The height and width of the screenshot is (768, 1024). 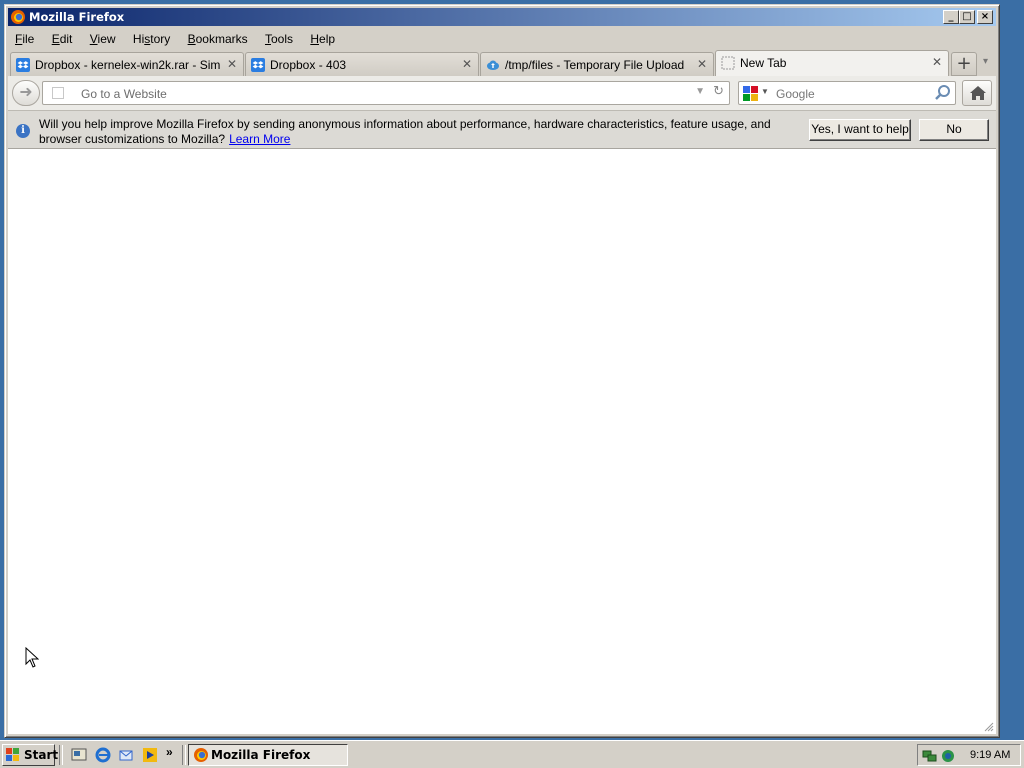 What do you see at coordinates (990, 755) in the screenshot?
I see `clock: 9:19 AM` at bounding box center [990, 755].